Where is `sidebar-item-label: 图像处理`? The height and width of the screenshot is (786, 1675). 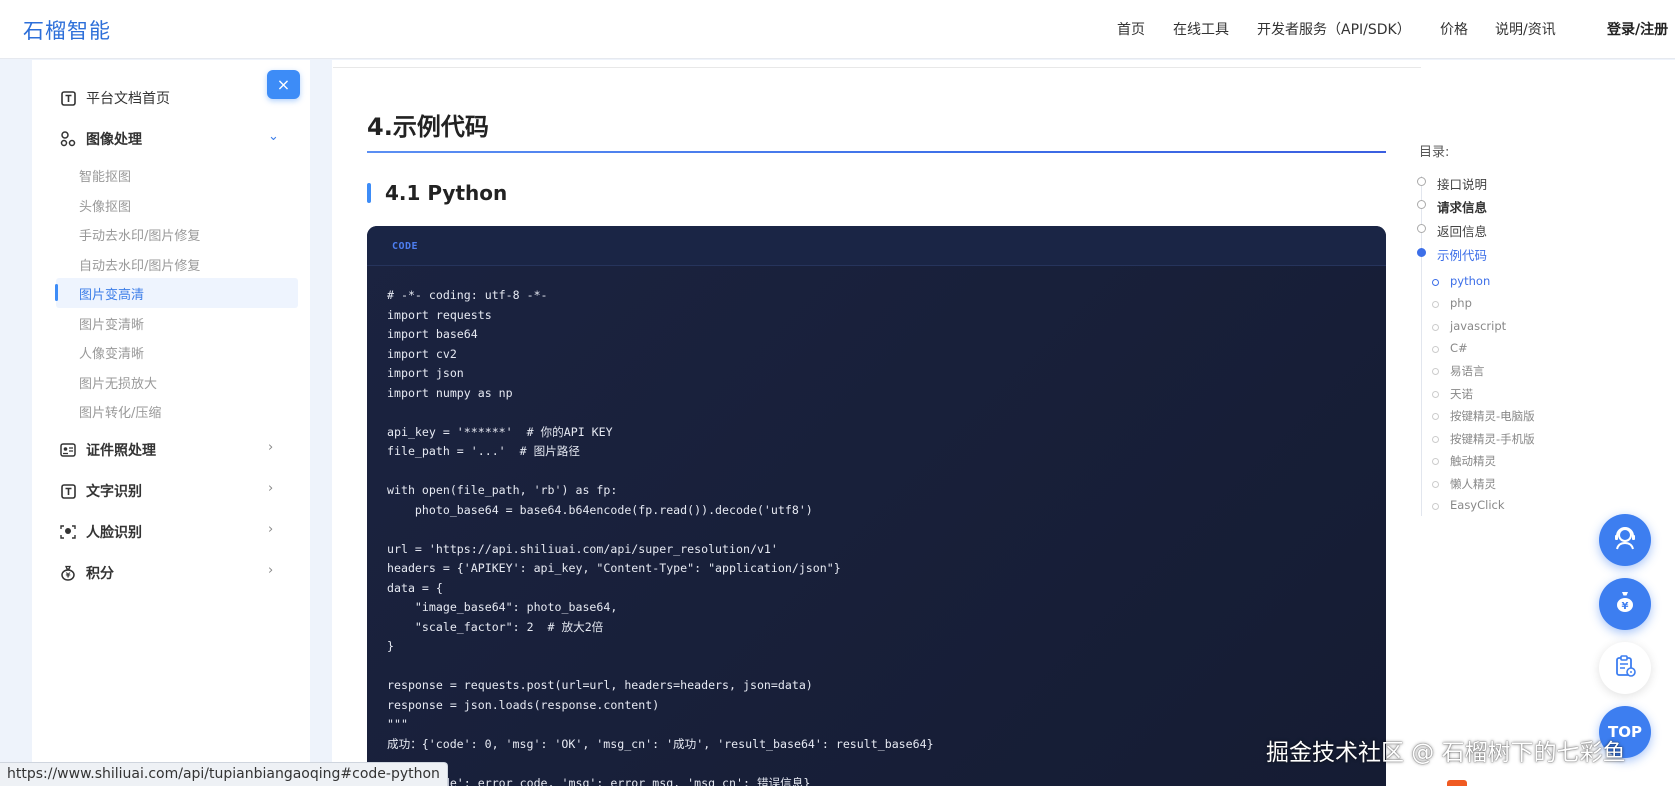 sidebar-item-label: 图像处理 is located at coordinates (114, 140).